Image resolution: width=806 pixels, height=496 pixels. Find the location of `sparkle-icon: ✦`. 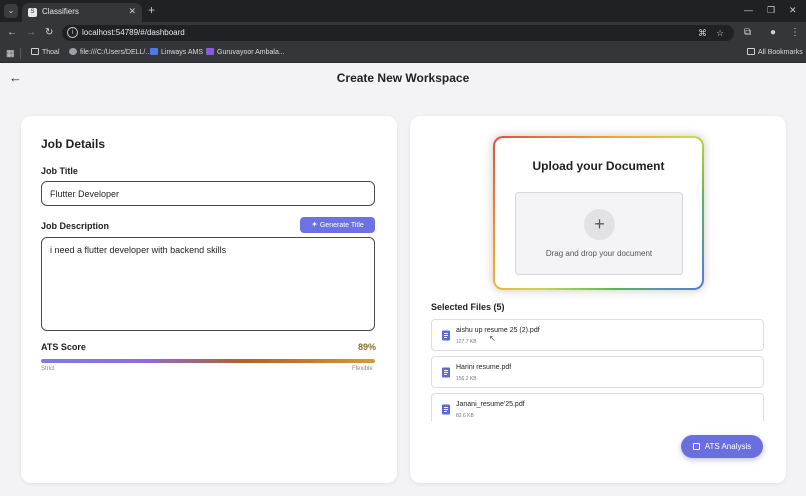

sparkle-icon: ✦ is located at coordinates (314, 224).